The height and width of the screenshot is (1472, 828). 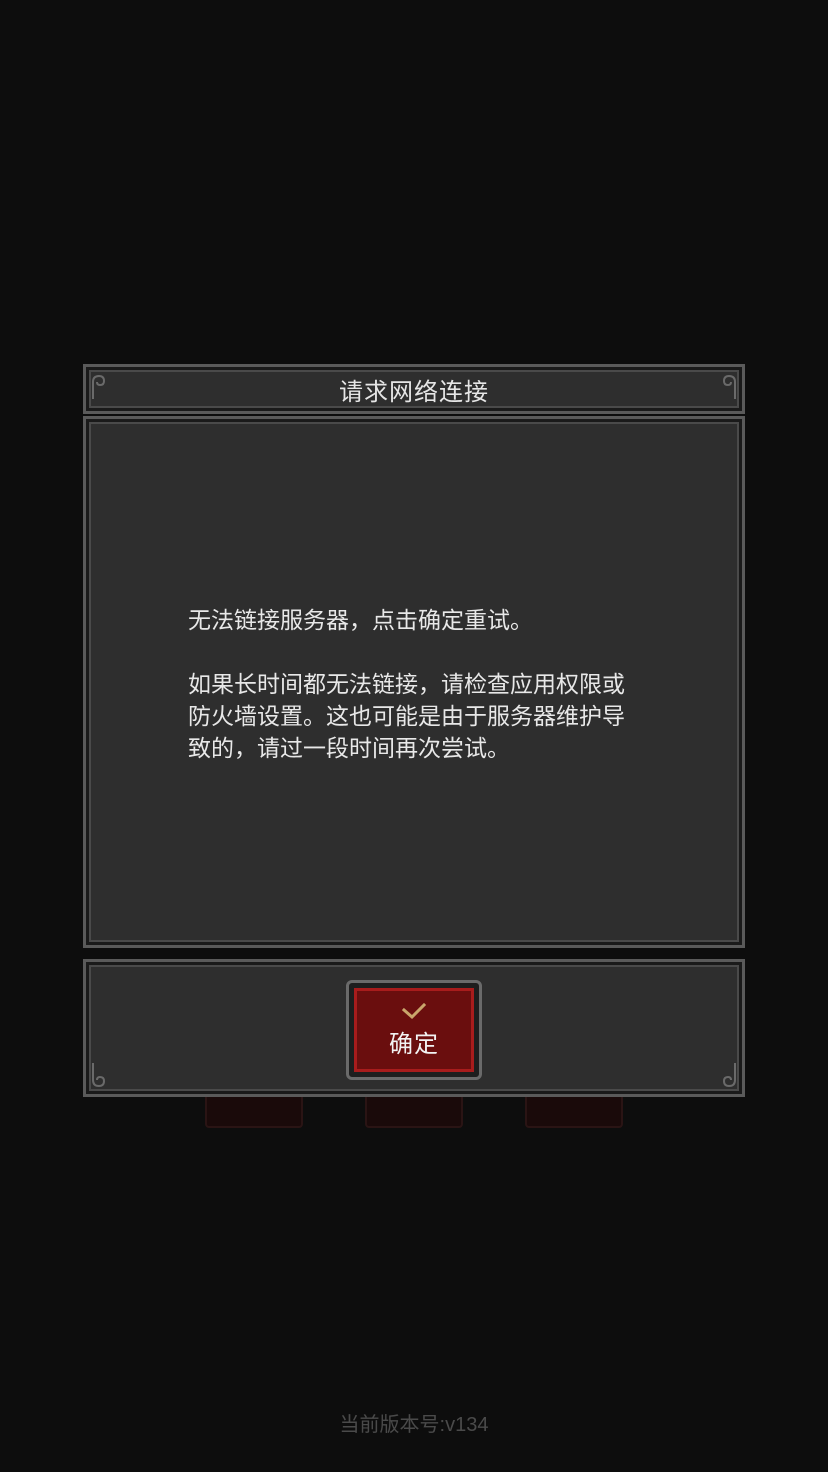 What do you see at coordinates (349, 749) in the screenshot?
I see `message-line: 致的，请过一段时间再次尝试。` at bounding box center [349, 749].